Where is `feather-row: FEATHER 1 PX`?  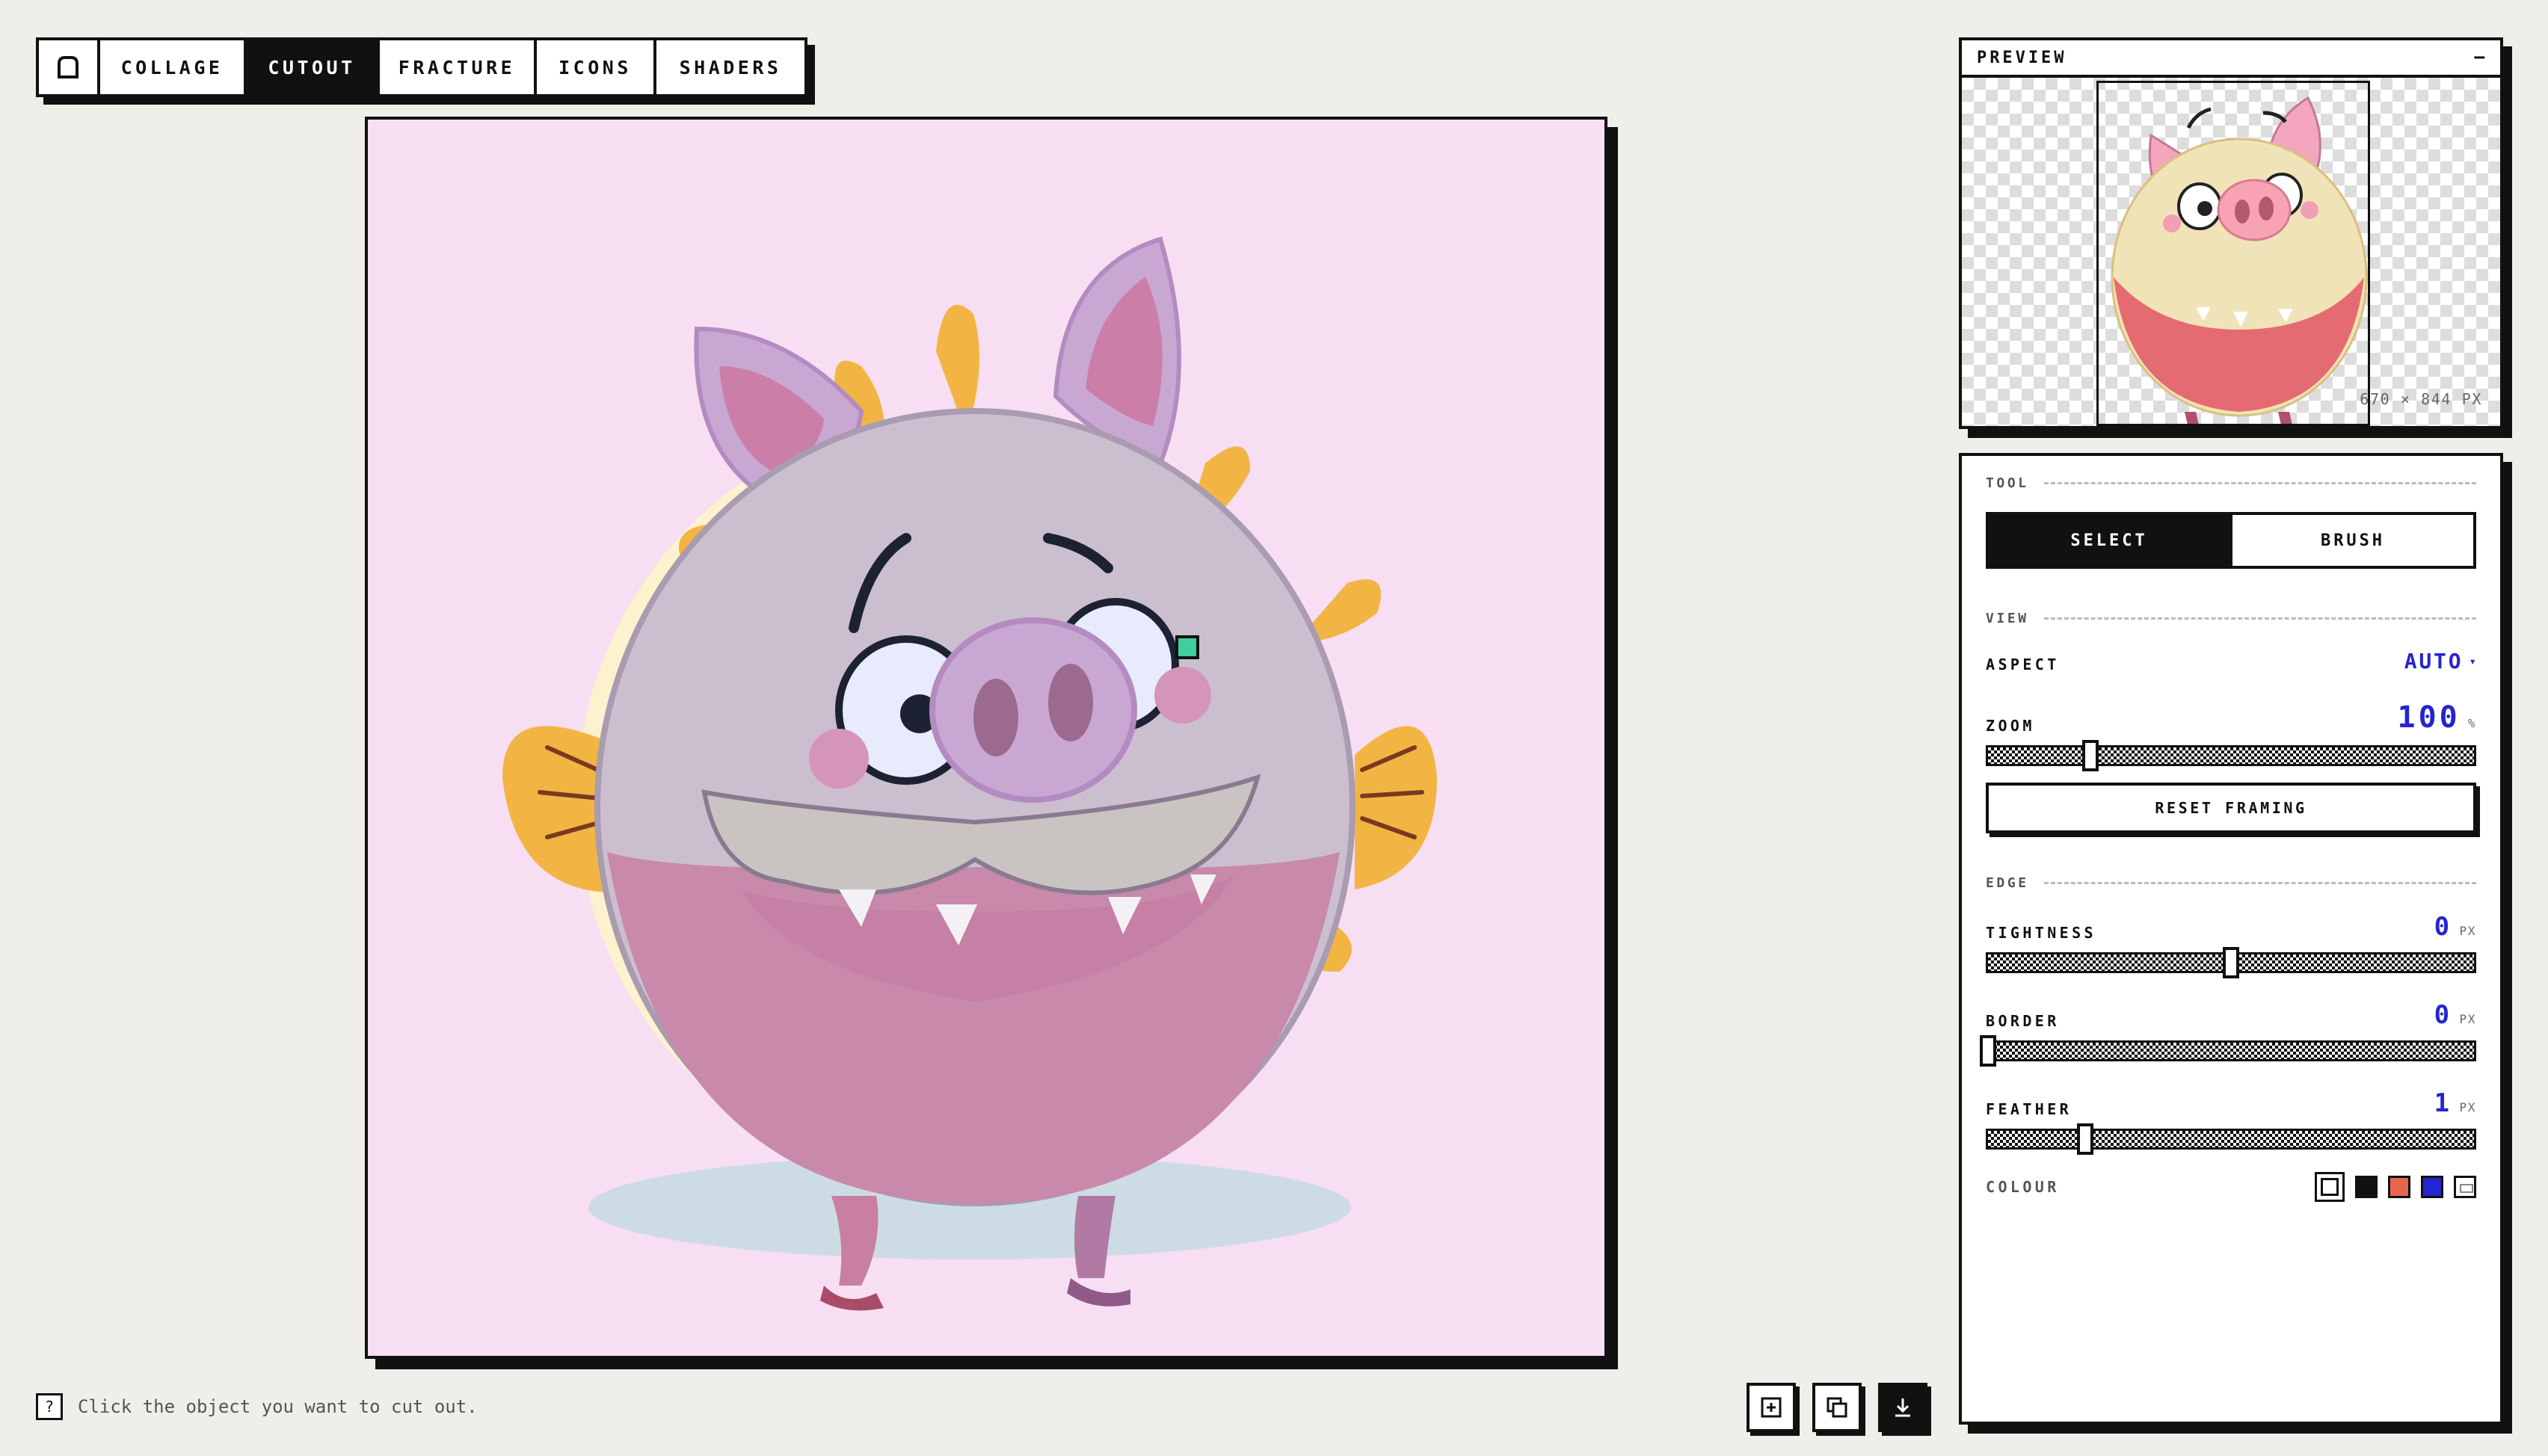
feather-row: FEATHER 1 PX is located at coordinates (2231, 1103).